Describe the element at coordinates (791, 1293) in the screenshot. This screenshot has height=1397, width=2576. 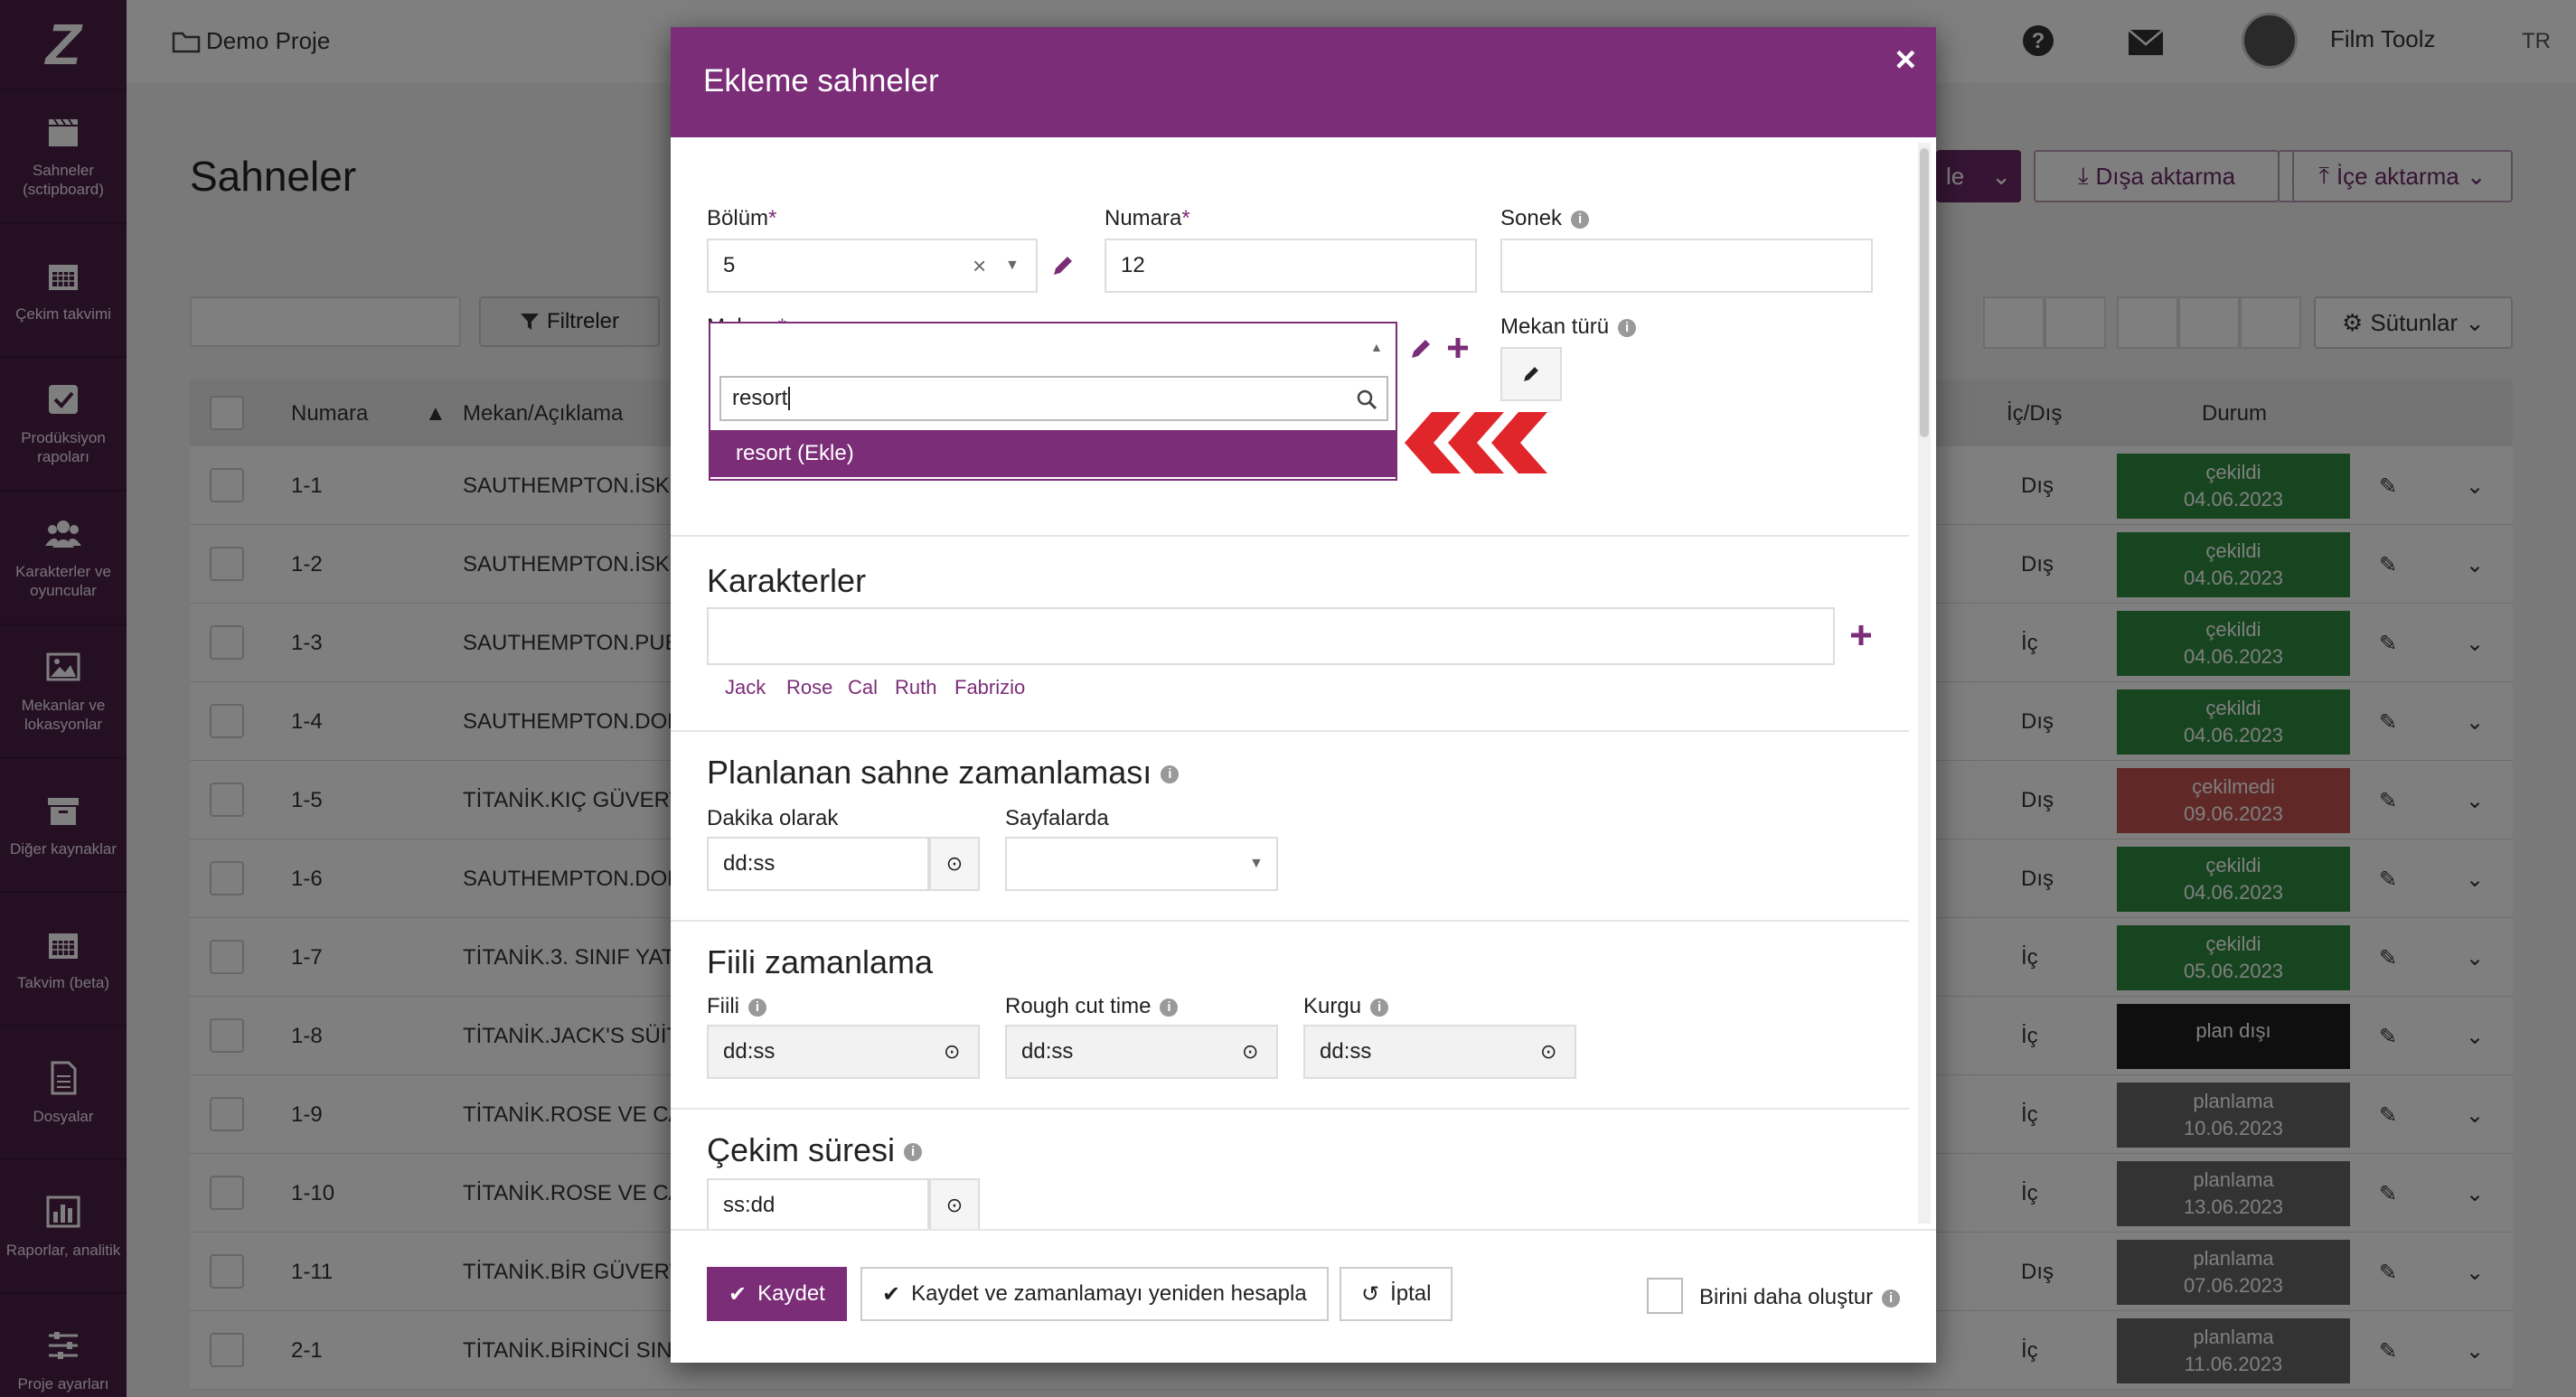
I see `save-label: Kaydet` at that location.